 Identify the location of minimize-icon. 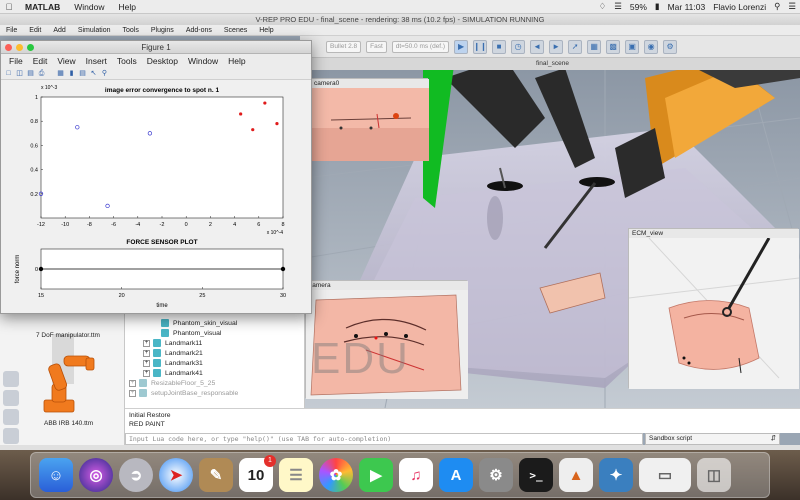
(19, 47).